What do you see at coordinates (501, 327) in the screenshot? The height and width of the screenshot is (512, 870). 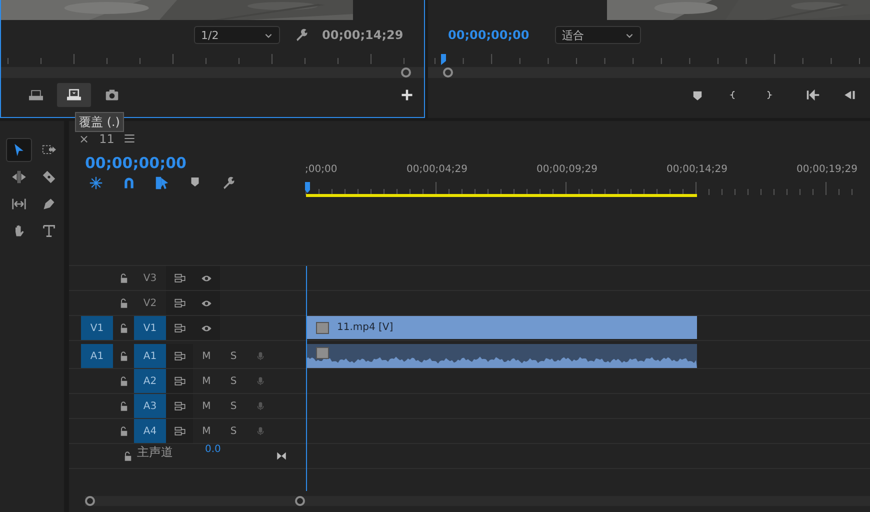 I see `video-clip: 11.mp4 [V]` at bounding box center [501, 327].